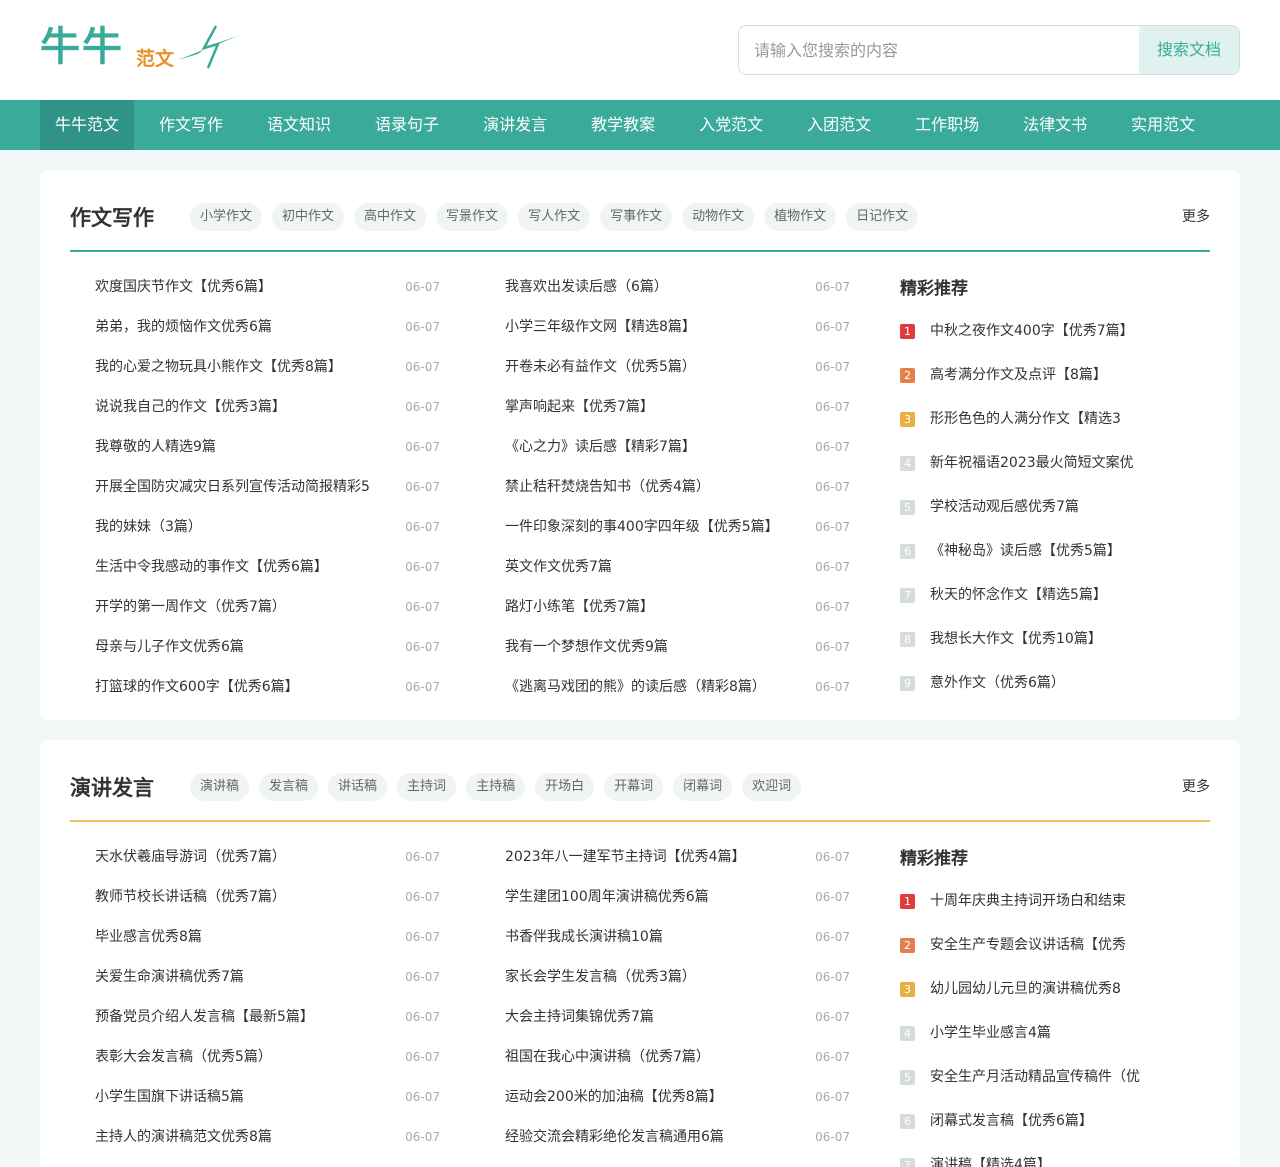  I want to click on recommend-item: 9 意外作文（优秀6篇）, so click(1040, 690).